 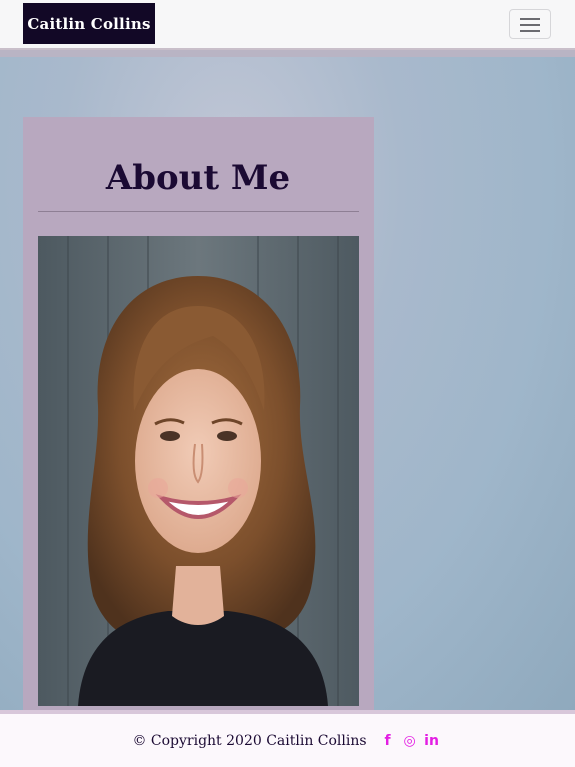 I want to click on navbar-toggle-button, so click(x=530, y=24).